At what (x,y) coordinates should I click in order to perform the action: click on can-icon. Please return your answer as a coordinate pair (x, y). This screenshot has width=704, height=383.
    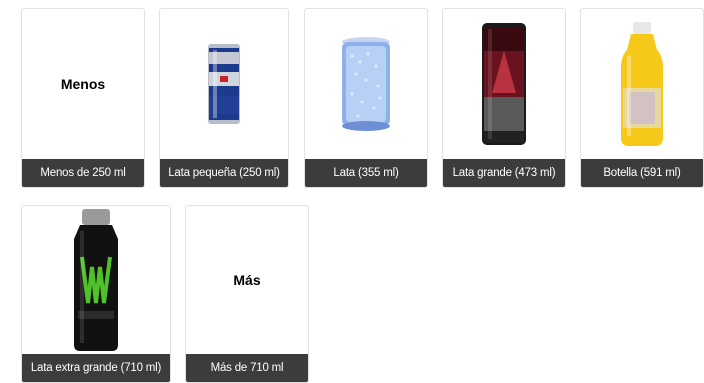
    Looking at the image, I should click on (366, 84).